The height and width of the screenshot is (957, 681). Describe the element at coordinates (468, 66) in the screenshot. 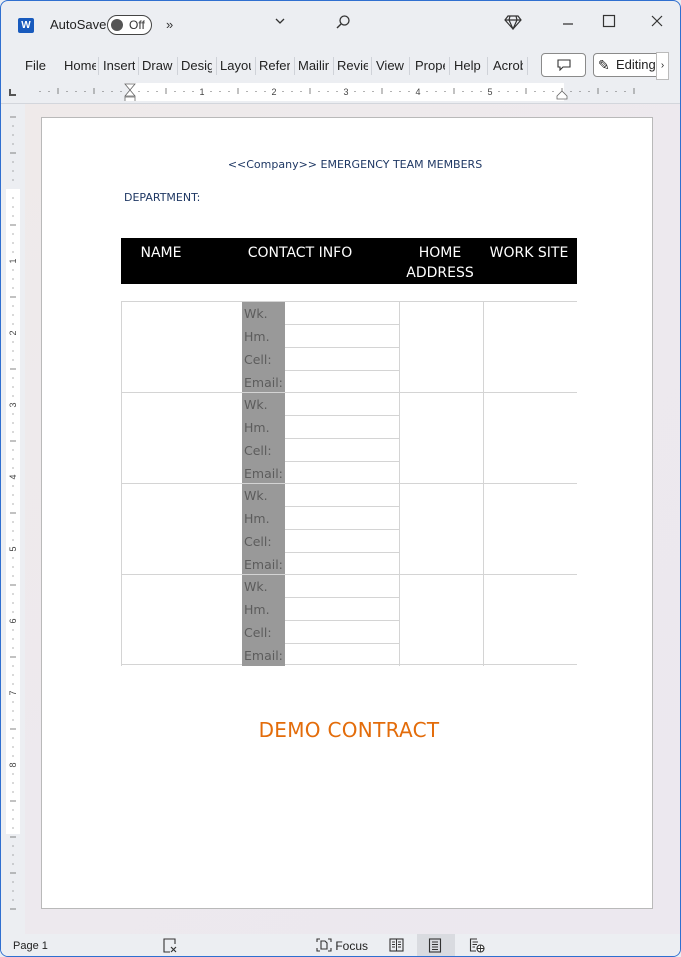

I see `tab-help: Help` at that location.